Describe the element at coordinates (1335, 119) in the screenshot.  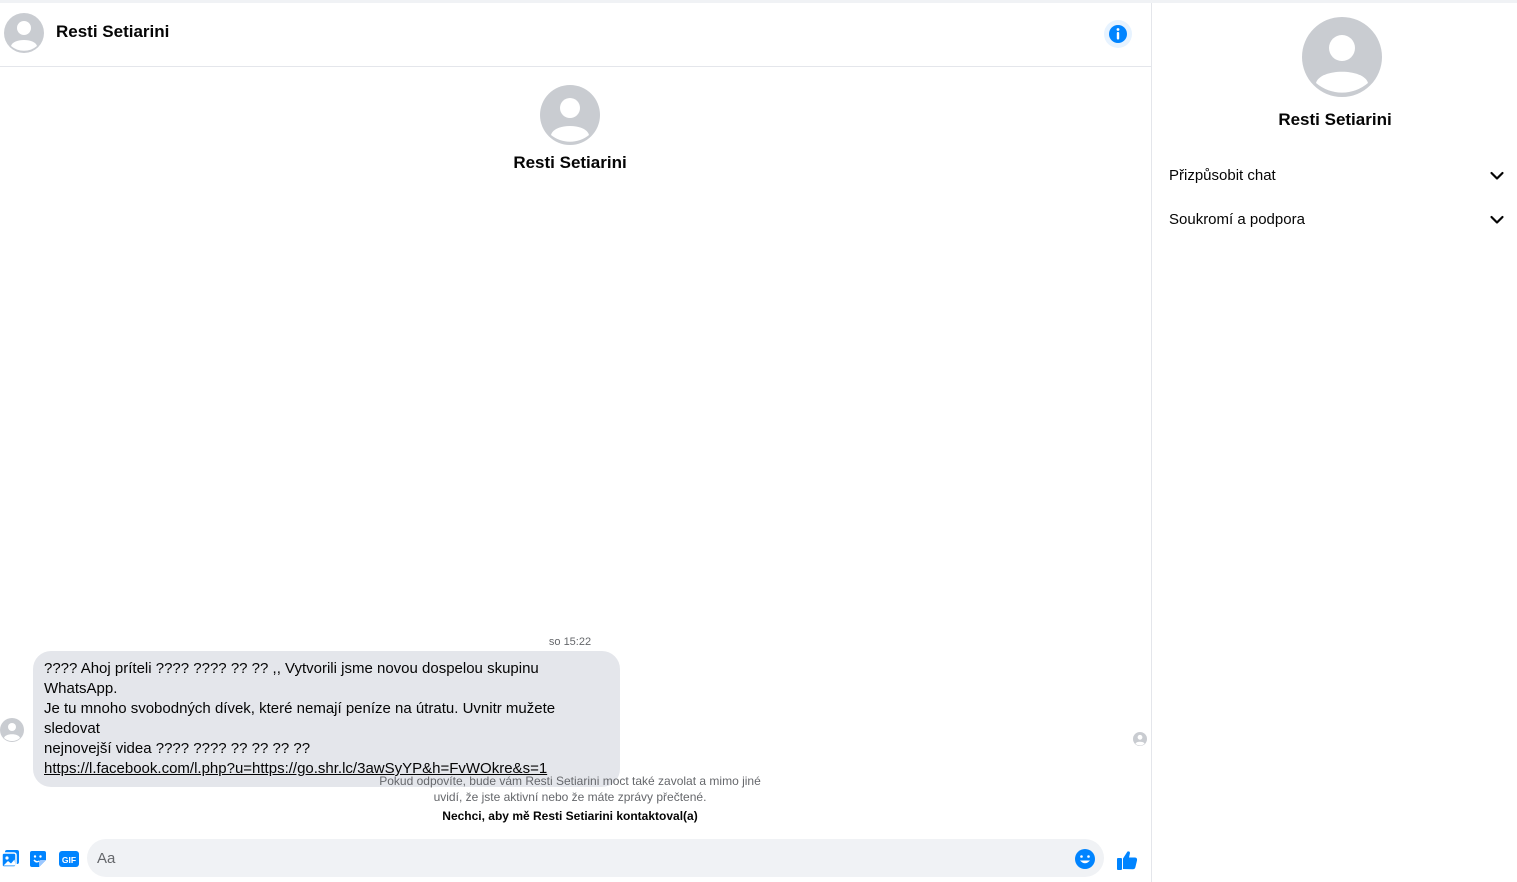
I see `info-panel-name: Resti Setiarini` at that location.